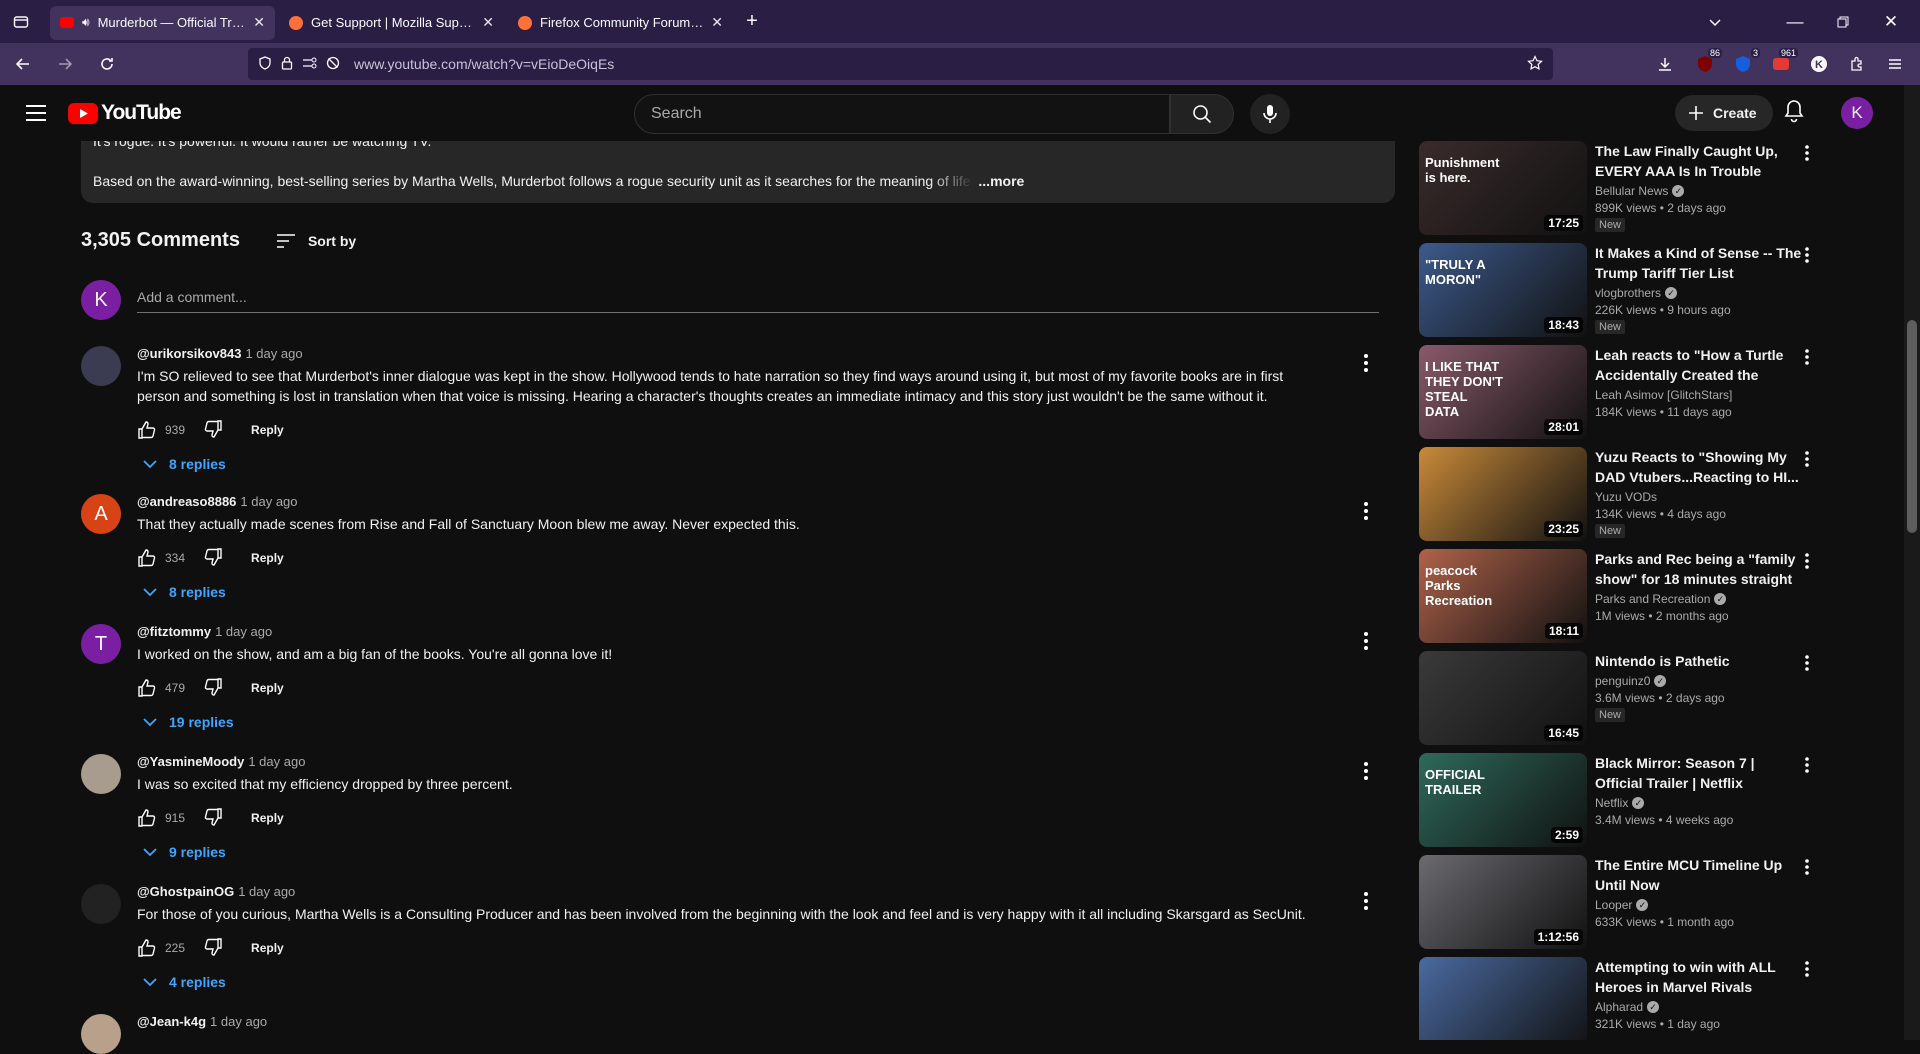 The width and height of the screenshot is (1920, 1054). Describe the element at coordinates (1611, 803) in the screenshot. I see `channel-name: Netflix` at that location.